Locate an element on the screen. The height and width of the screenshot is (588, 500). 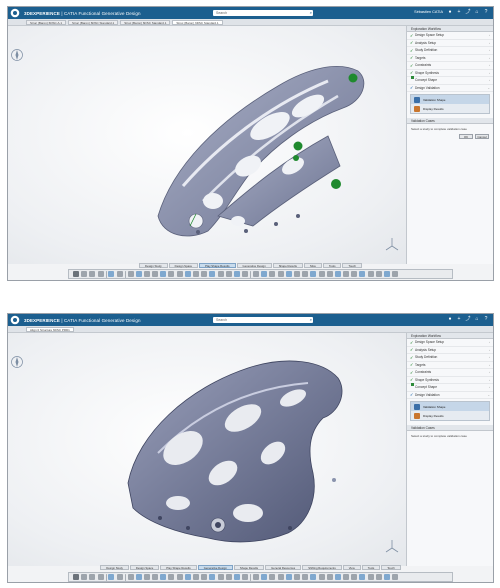
doc-tab-active: Struc (Baron) 6DSC Standard.1 is located at coordinates (197, 22).